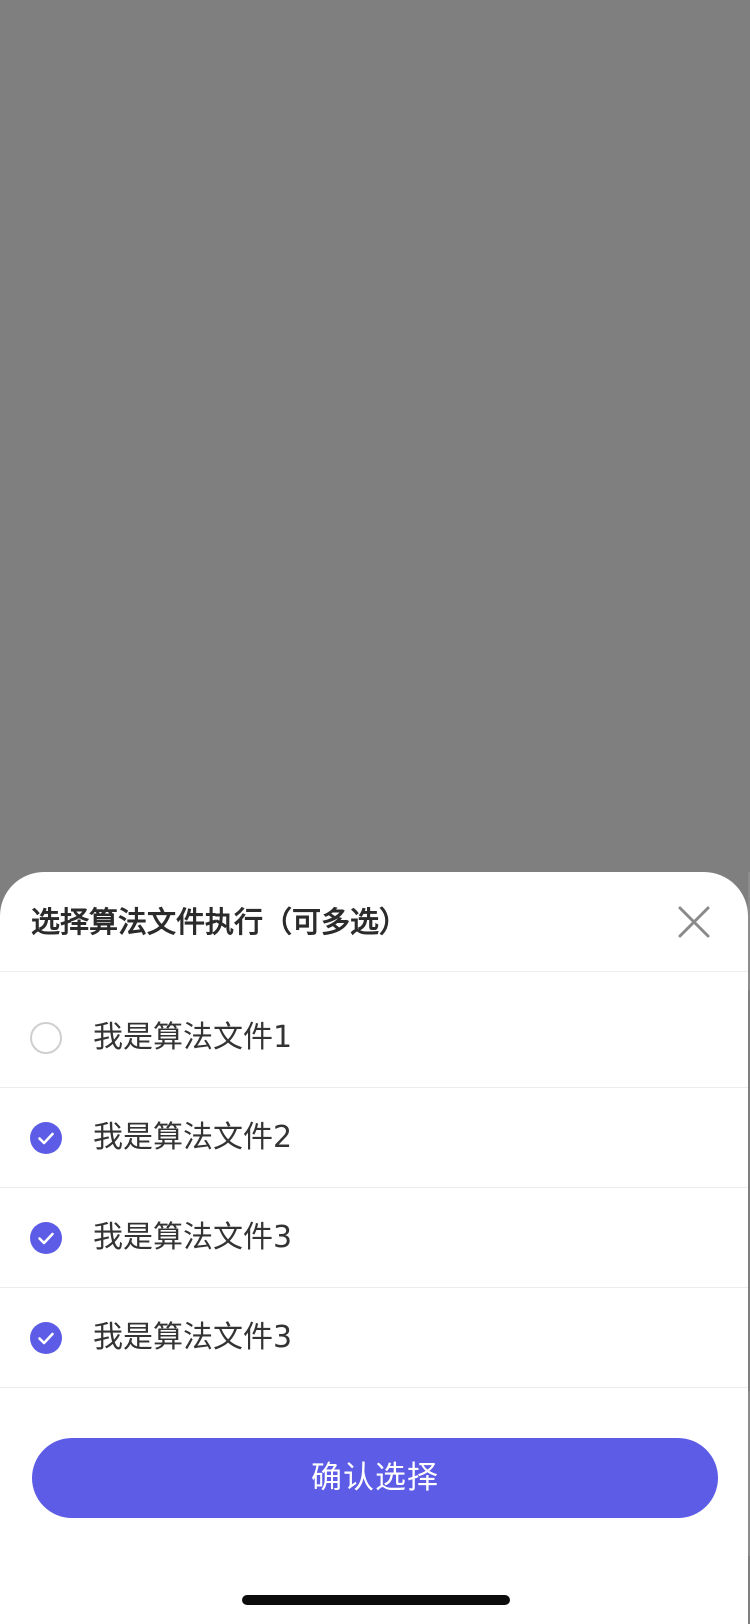 Image resolution: width=750 pixels, height=1624 pixels. Describe the element at coordinates (374, 1138) in the screenshot. I see `option-item: 我是算法文件2` at that location.